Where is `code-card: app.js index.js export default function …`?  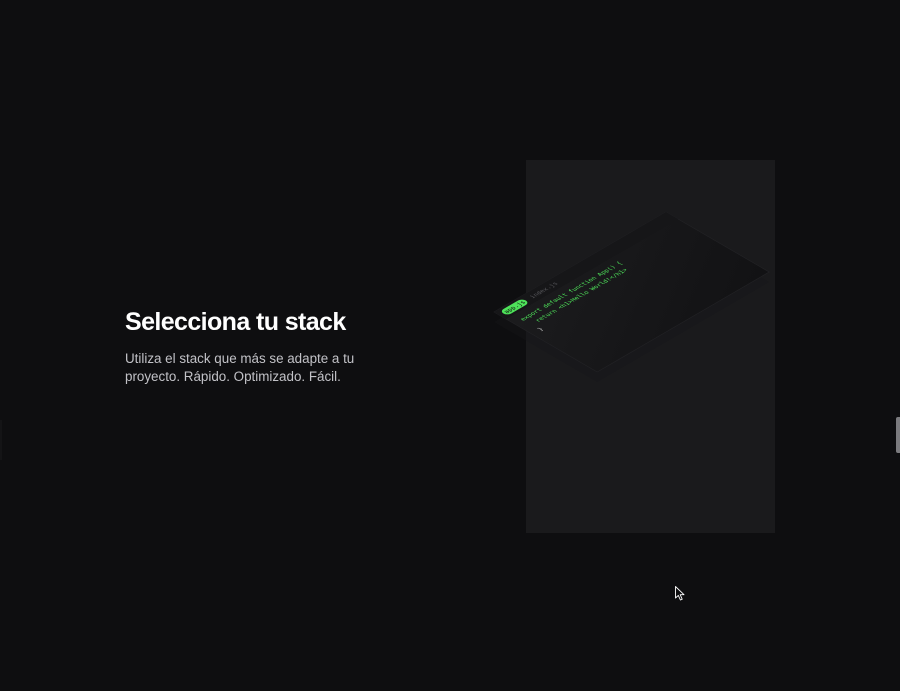
code-card: app.js index.js export default function … is located at coordinates (631, 292).